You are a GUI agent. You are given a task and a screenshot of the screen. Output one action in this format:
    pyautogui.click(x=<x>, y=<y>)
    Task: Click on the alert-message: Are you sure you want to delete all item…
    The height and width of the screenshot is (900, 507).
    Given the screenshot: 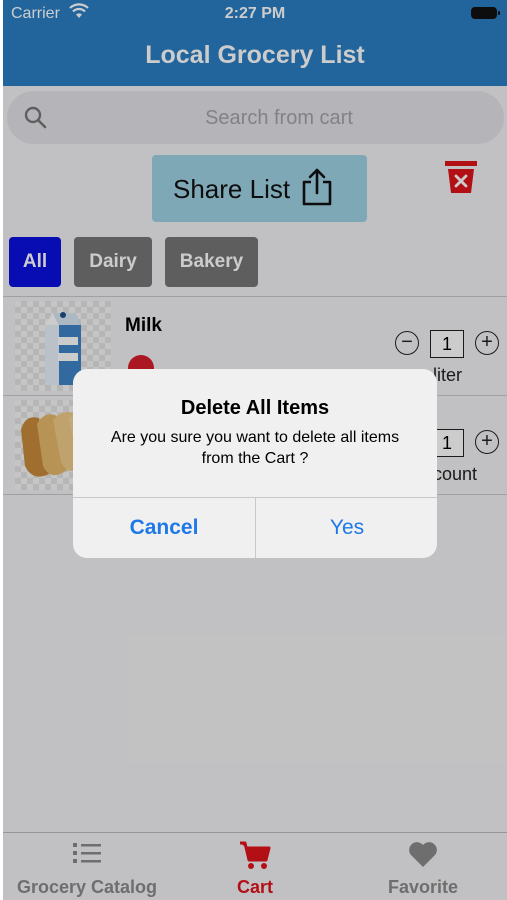 What is the action you would take?
    pyautogui.click(x=255, y=448)
    